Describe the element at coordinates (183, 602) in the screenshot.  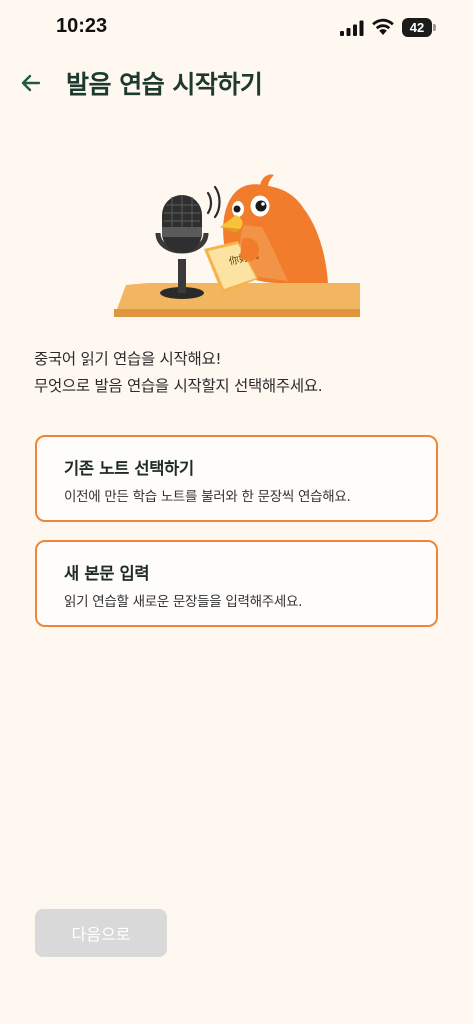
I see `option-description: 읽기 연습할 새로운 문장들을 입력해주세요.` at that location.